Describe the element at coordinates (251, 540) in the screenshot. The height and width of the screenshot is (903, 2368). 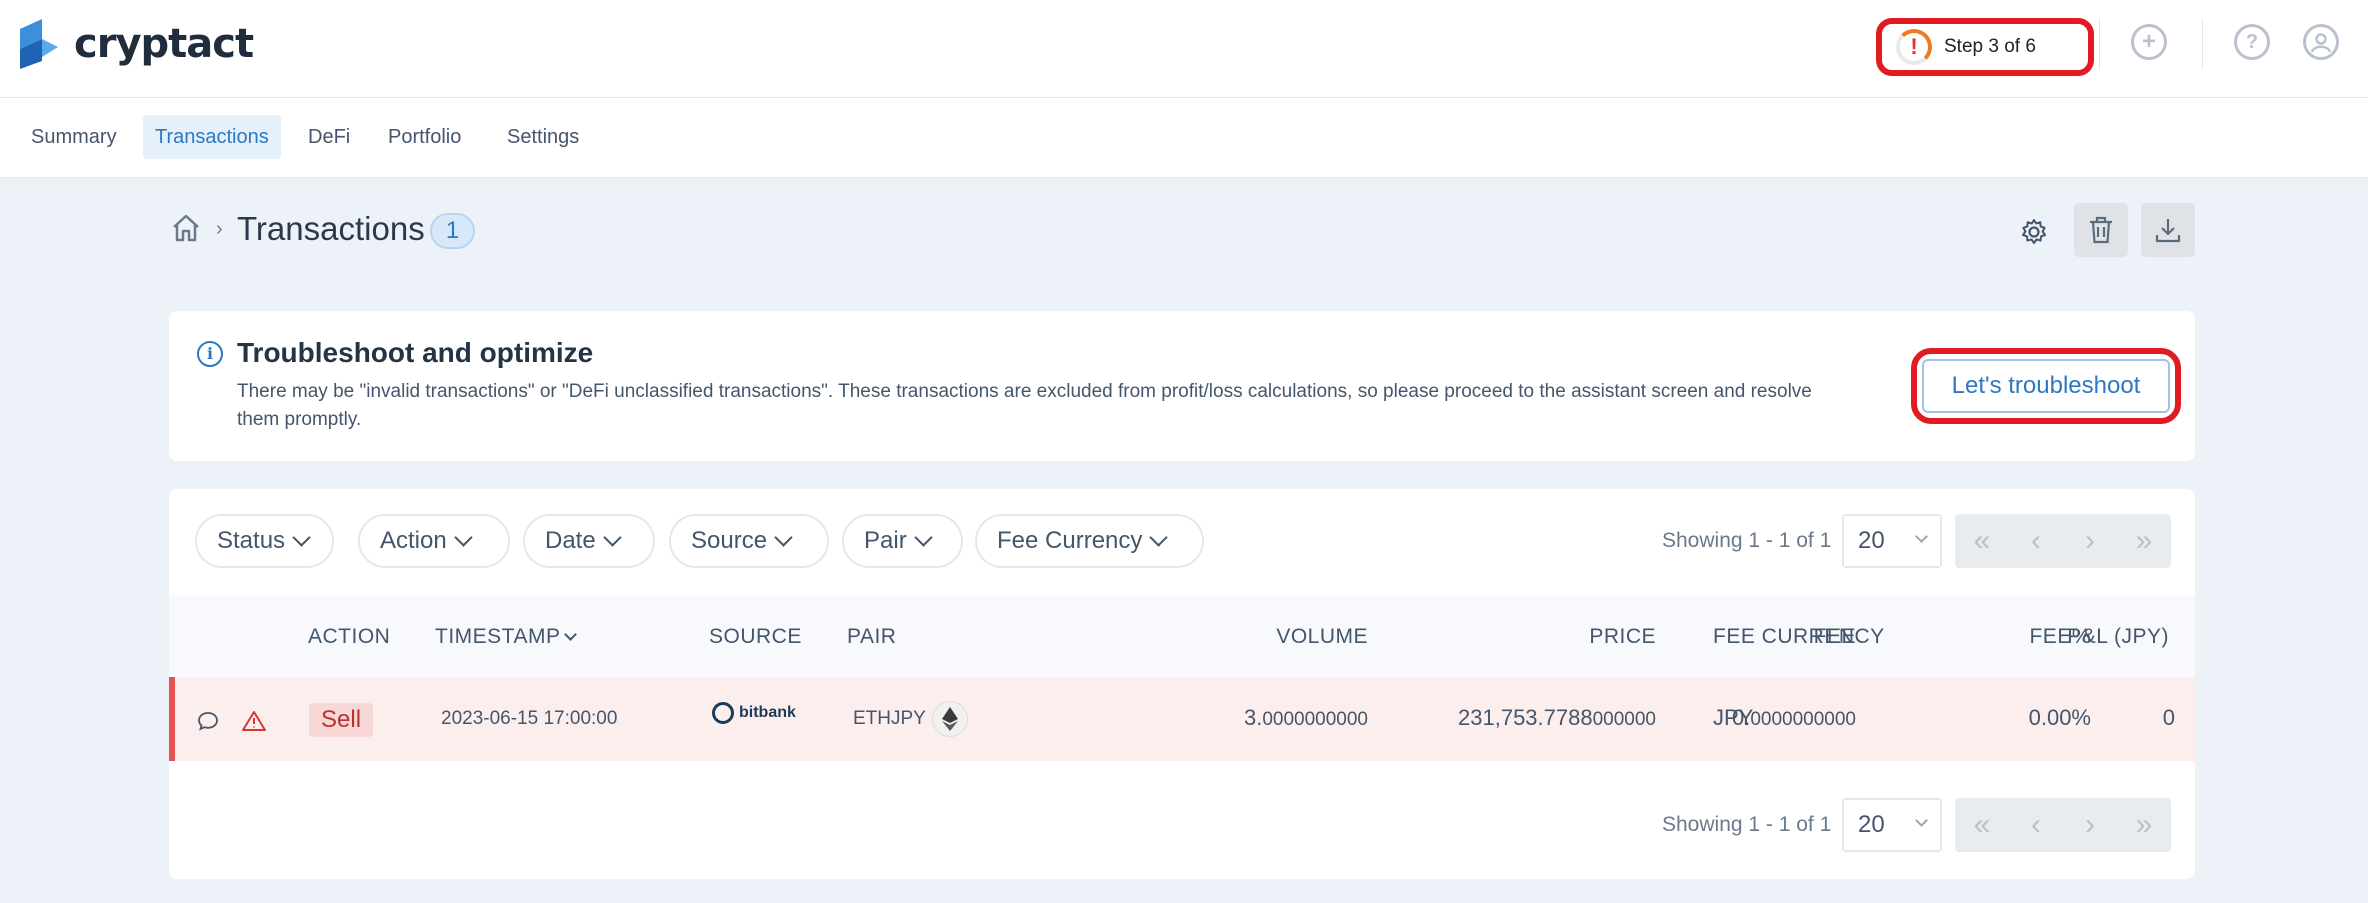
I see `filter-label: Status` at that location.